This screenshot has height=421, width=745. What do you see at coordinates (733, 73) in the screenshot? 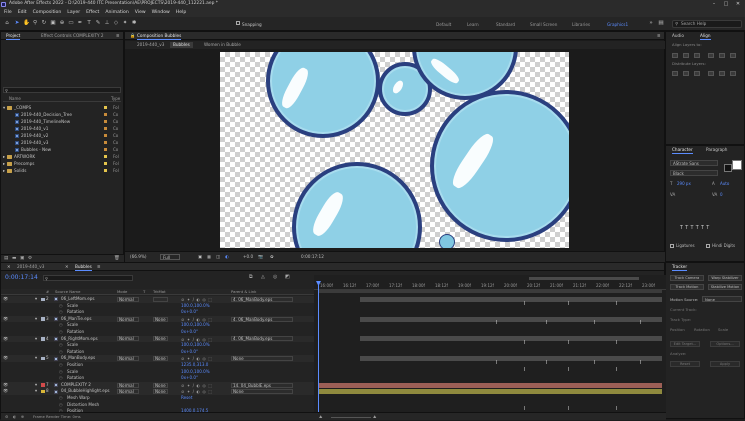
I see `distribute-right-icon` at bounding box center [733, 73].